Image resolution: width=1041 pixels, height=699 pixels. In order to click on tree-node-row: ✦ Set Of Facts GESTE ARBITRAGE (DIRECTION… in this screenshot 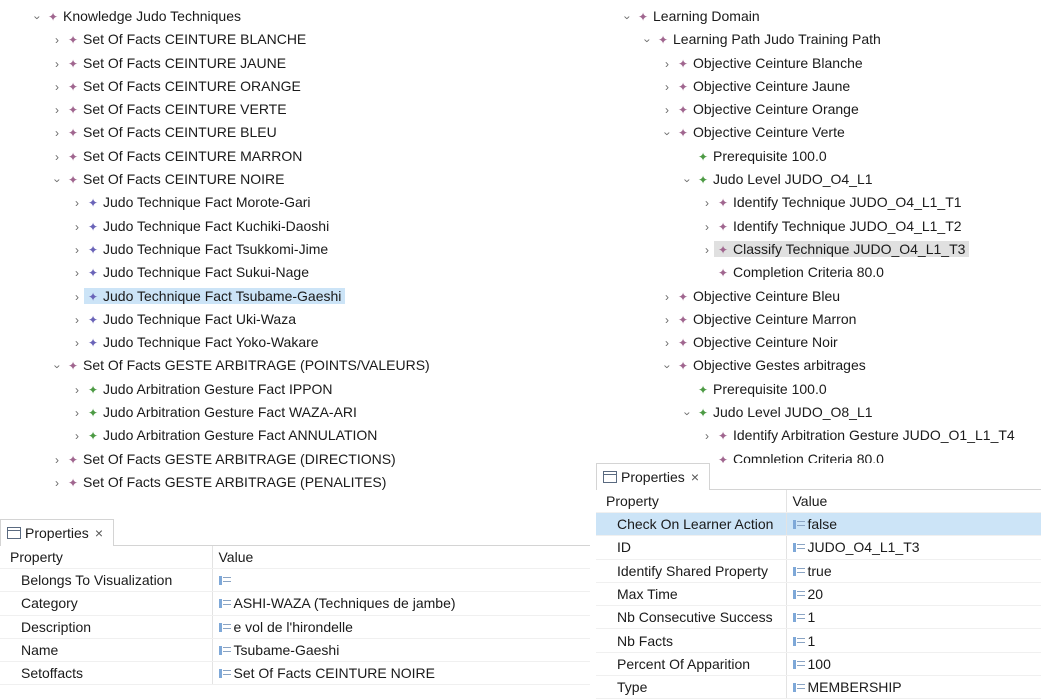, I will do `click(232, 459)`.